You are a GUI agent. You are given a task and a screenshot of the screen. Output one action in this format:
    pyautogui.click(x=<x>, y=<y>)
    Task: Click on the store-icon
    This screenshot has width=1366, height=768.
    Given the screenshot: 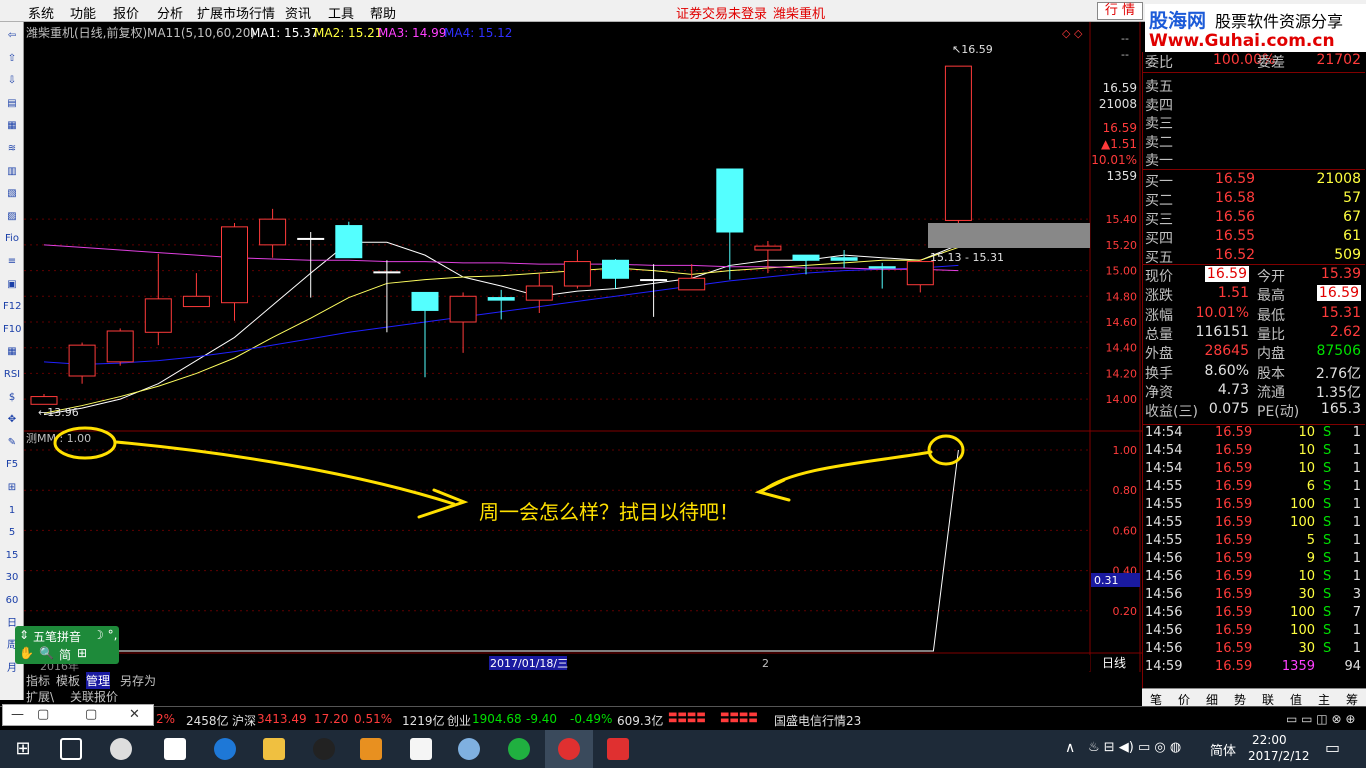 What is the action you would take?
    pyautogui.click(x=175, y=749)
    